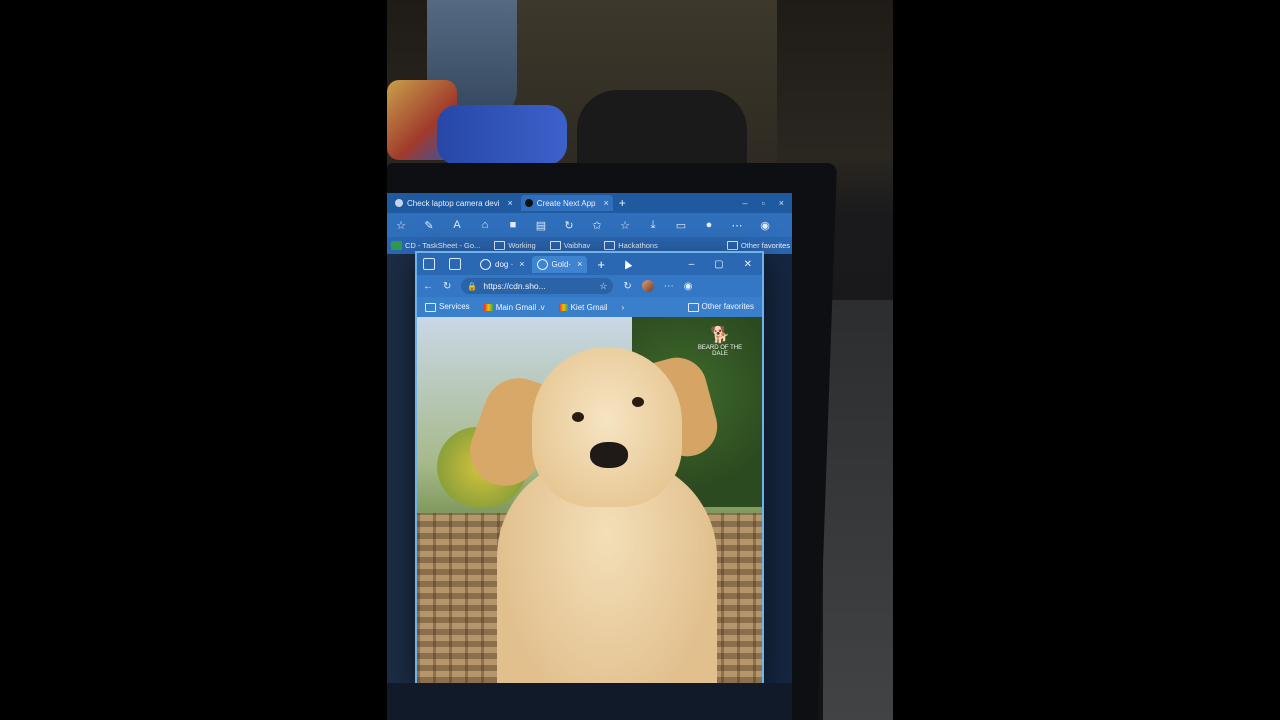 The width and height of the screenshot is (1280, 720). What do you see at coordinates (578, 417) in the screenshot?
I see `dog-eye-left` at bounding box center [578, 417].